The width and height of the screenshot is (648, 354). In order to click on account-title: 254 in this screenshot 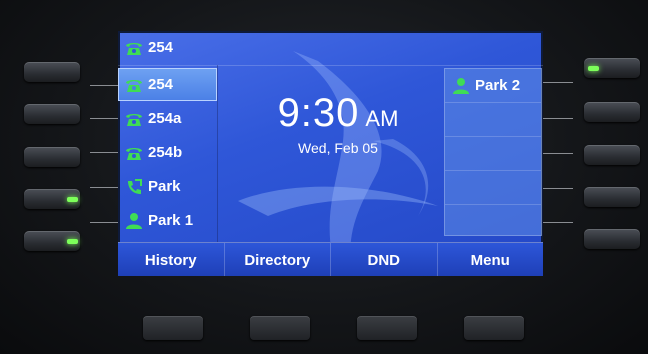, I will do `click(167, 47)`.